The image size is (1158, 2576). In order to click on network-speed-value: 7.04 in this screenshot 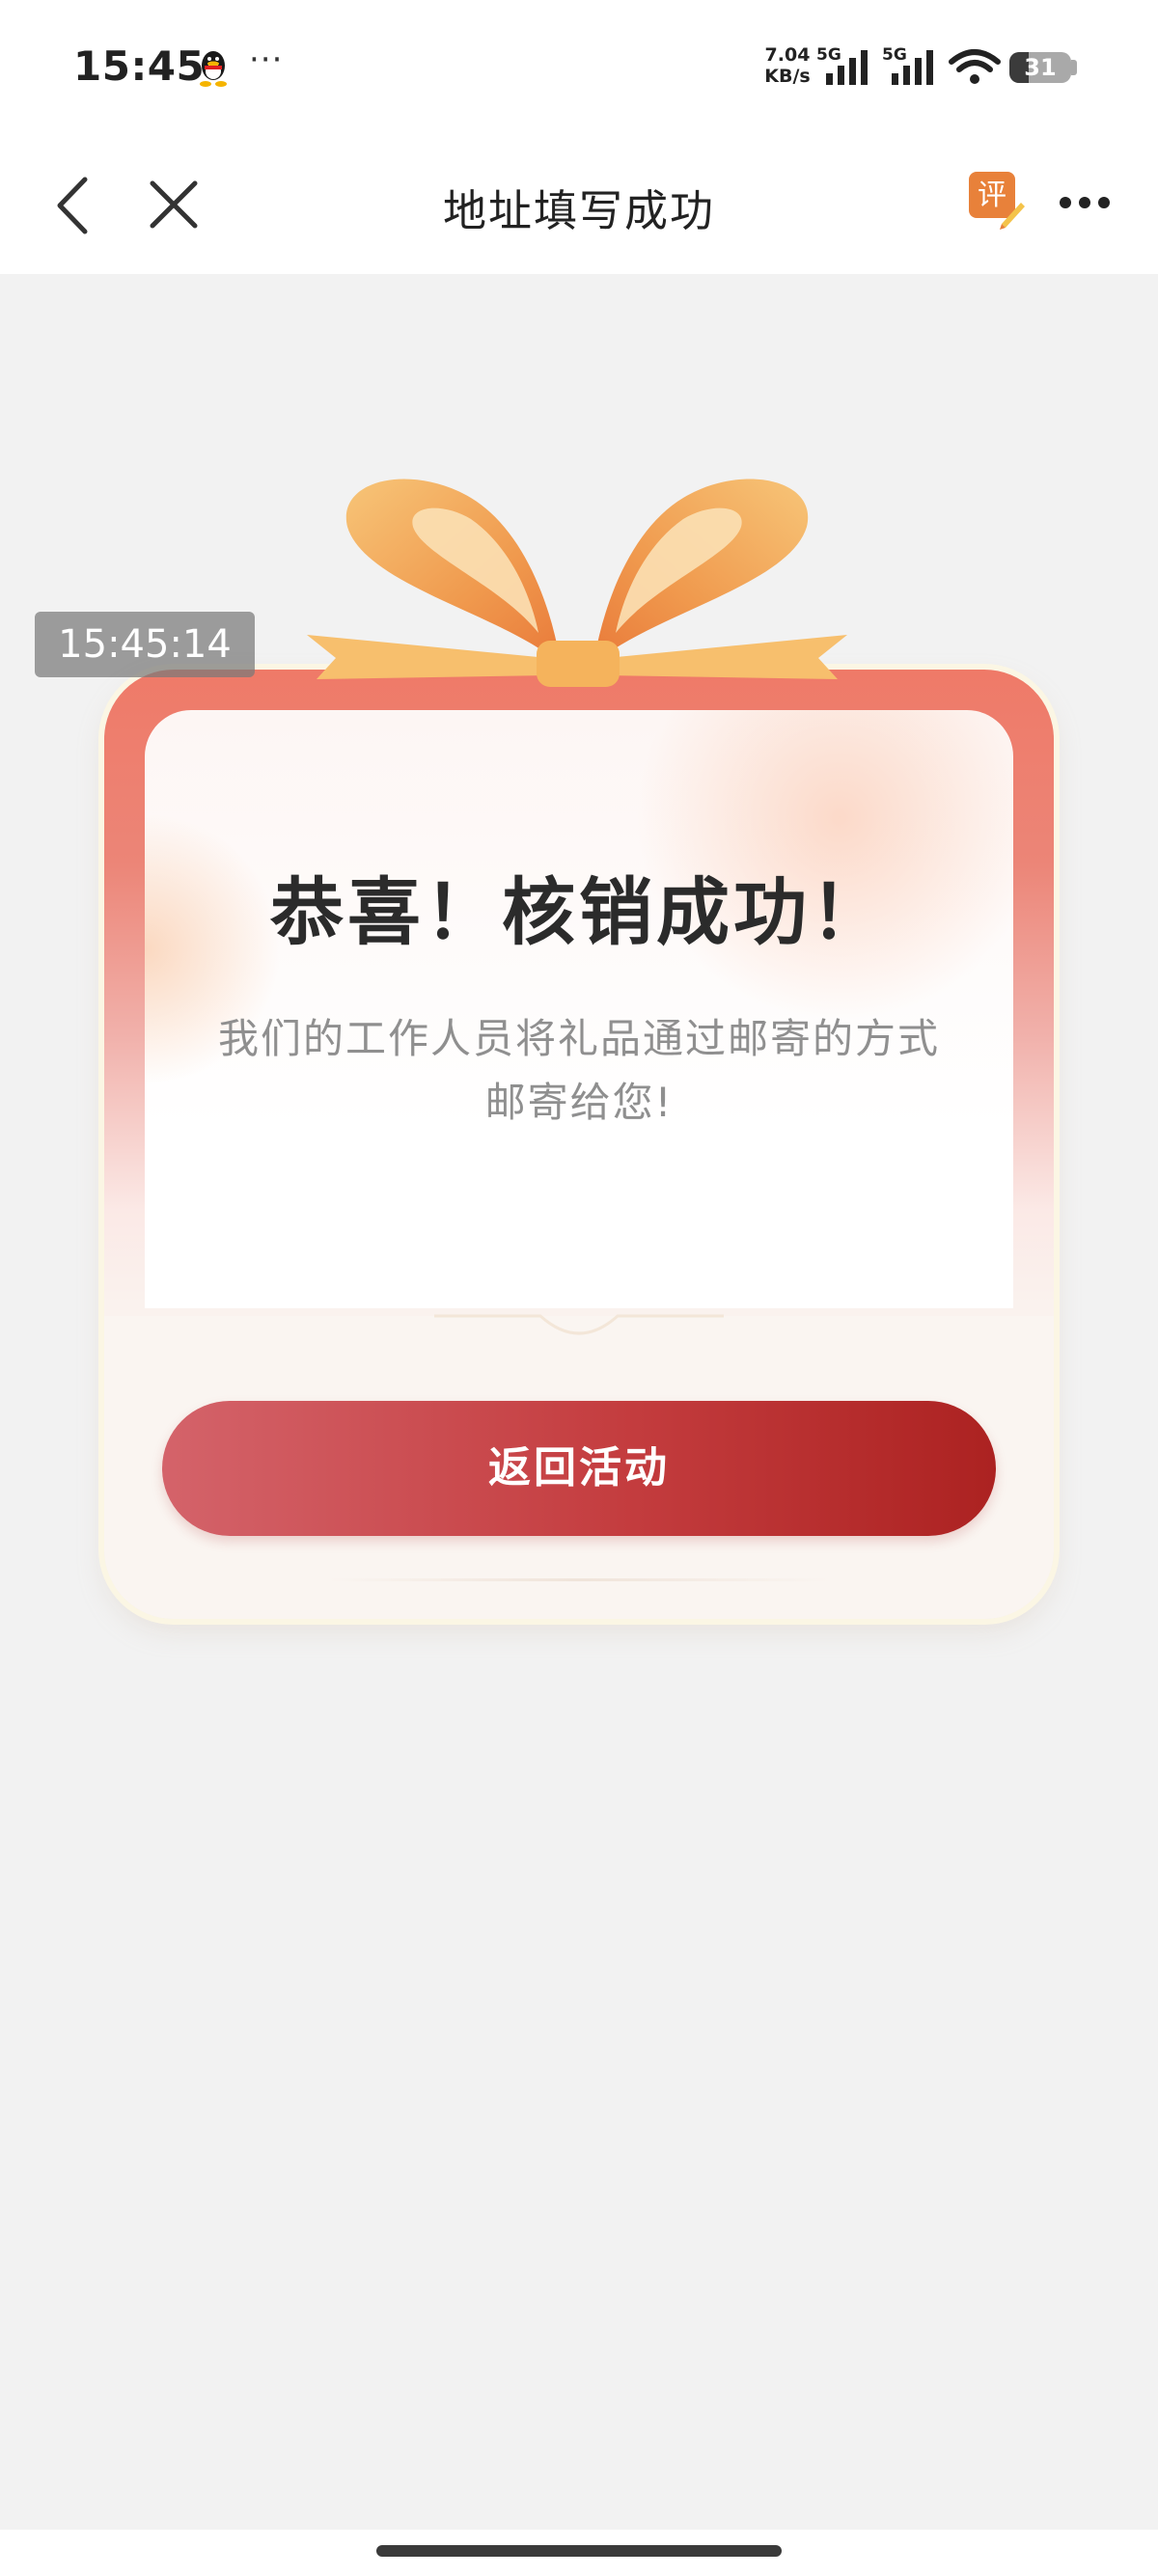, I will do `click(787, 55)`.